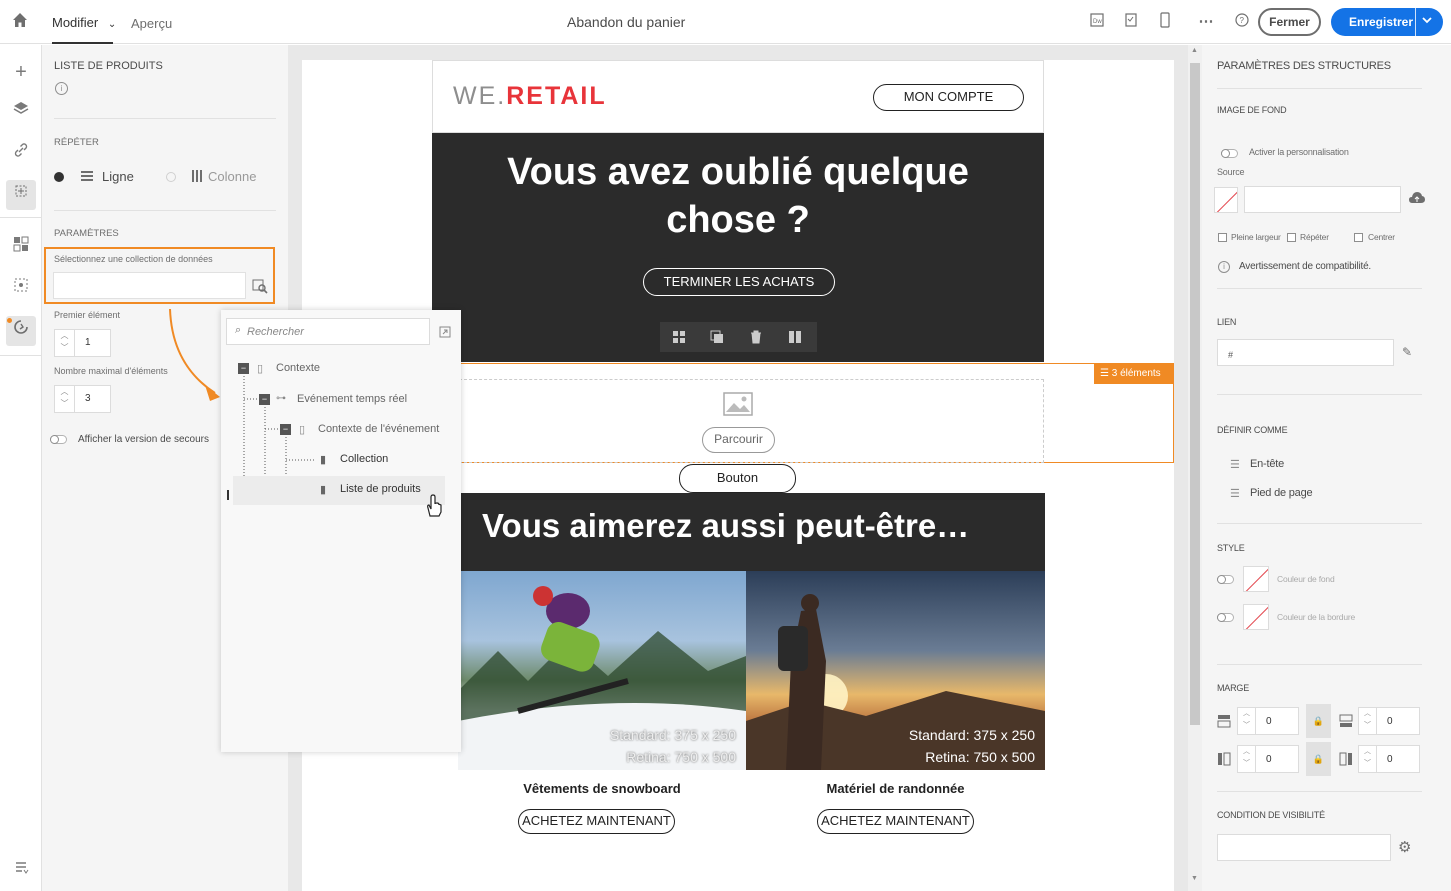 The height and width of the screenshot is (891, 1451). I want to click on edit-icon: ✎, so click(1407, 352).